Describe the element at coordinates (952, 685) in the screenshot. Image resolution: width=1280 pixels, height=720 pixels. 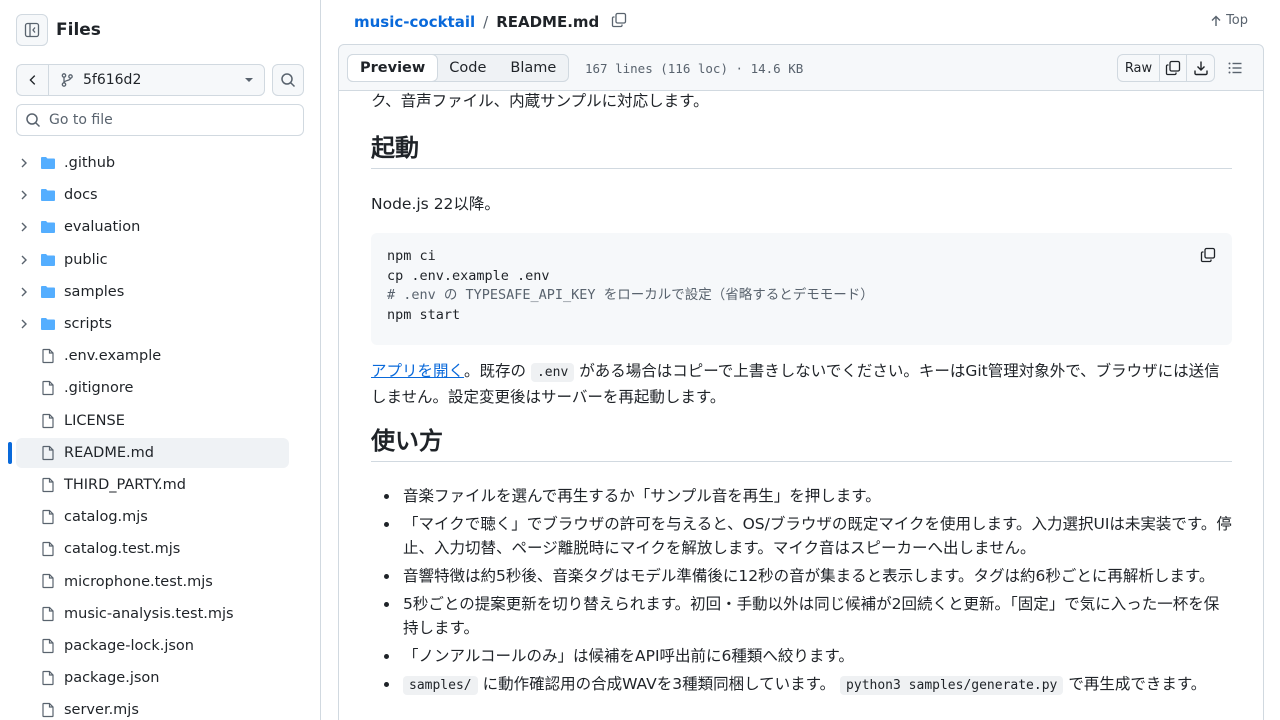
I see `inline-code: python3 samples/generate.py` at that location.